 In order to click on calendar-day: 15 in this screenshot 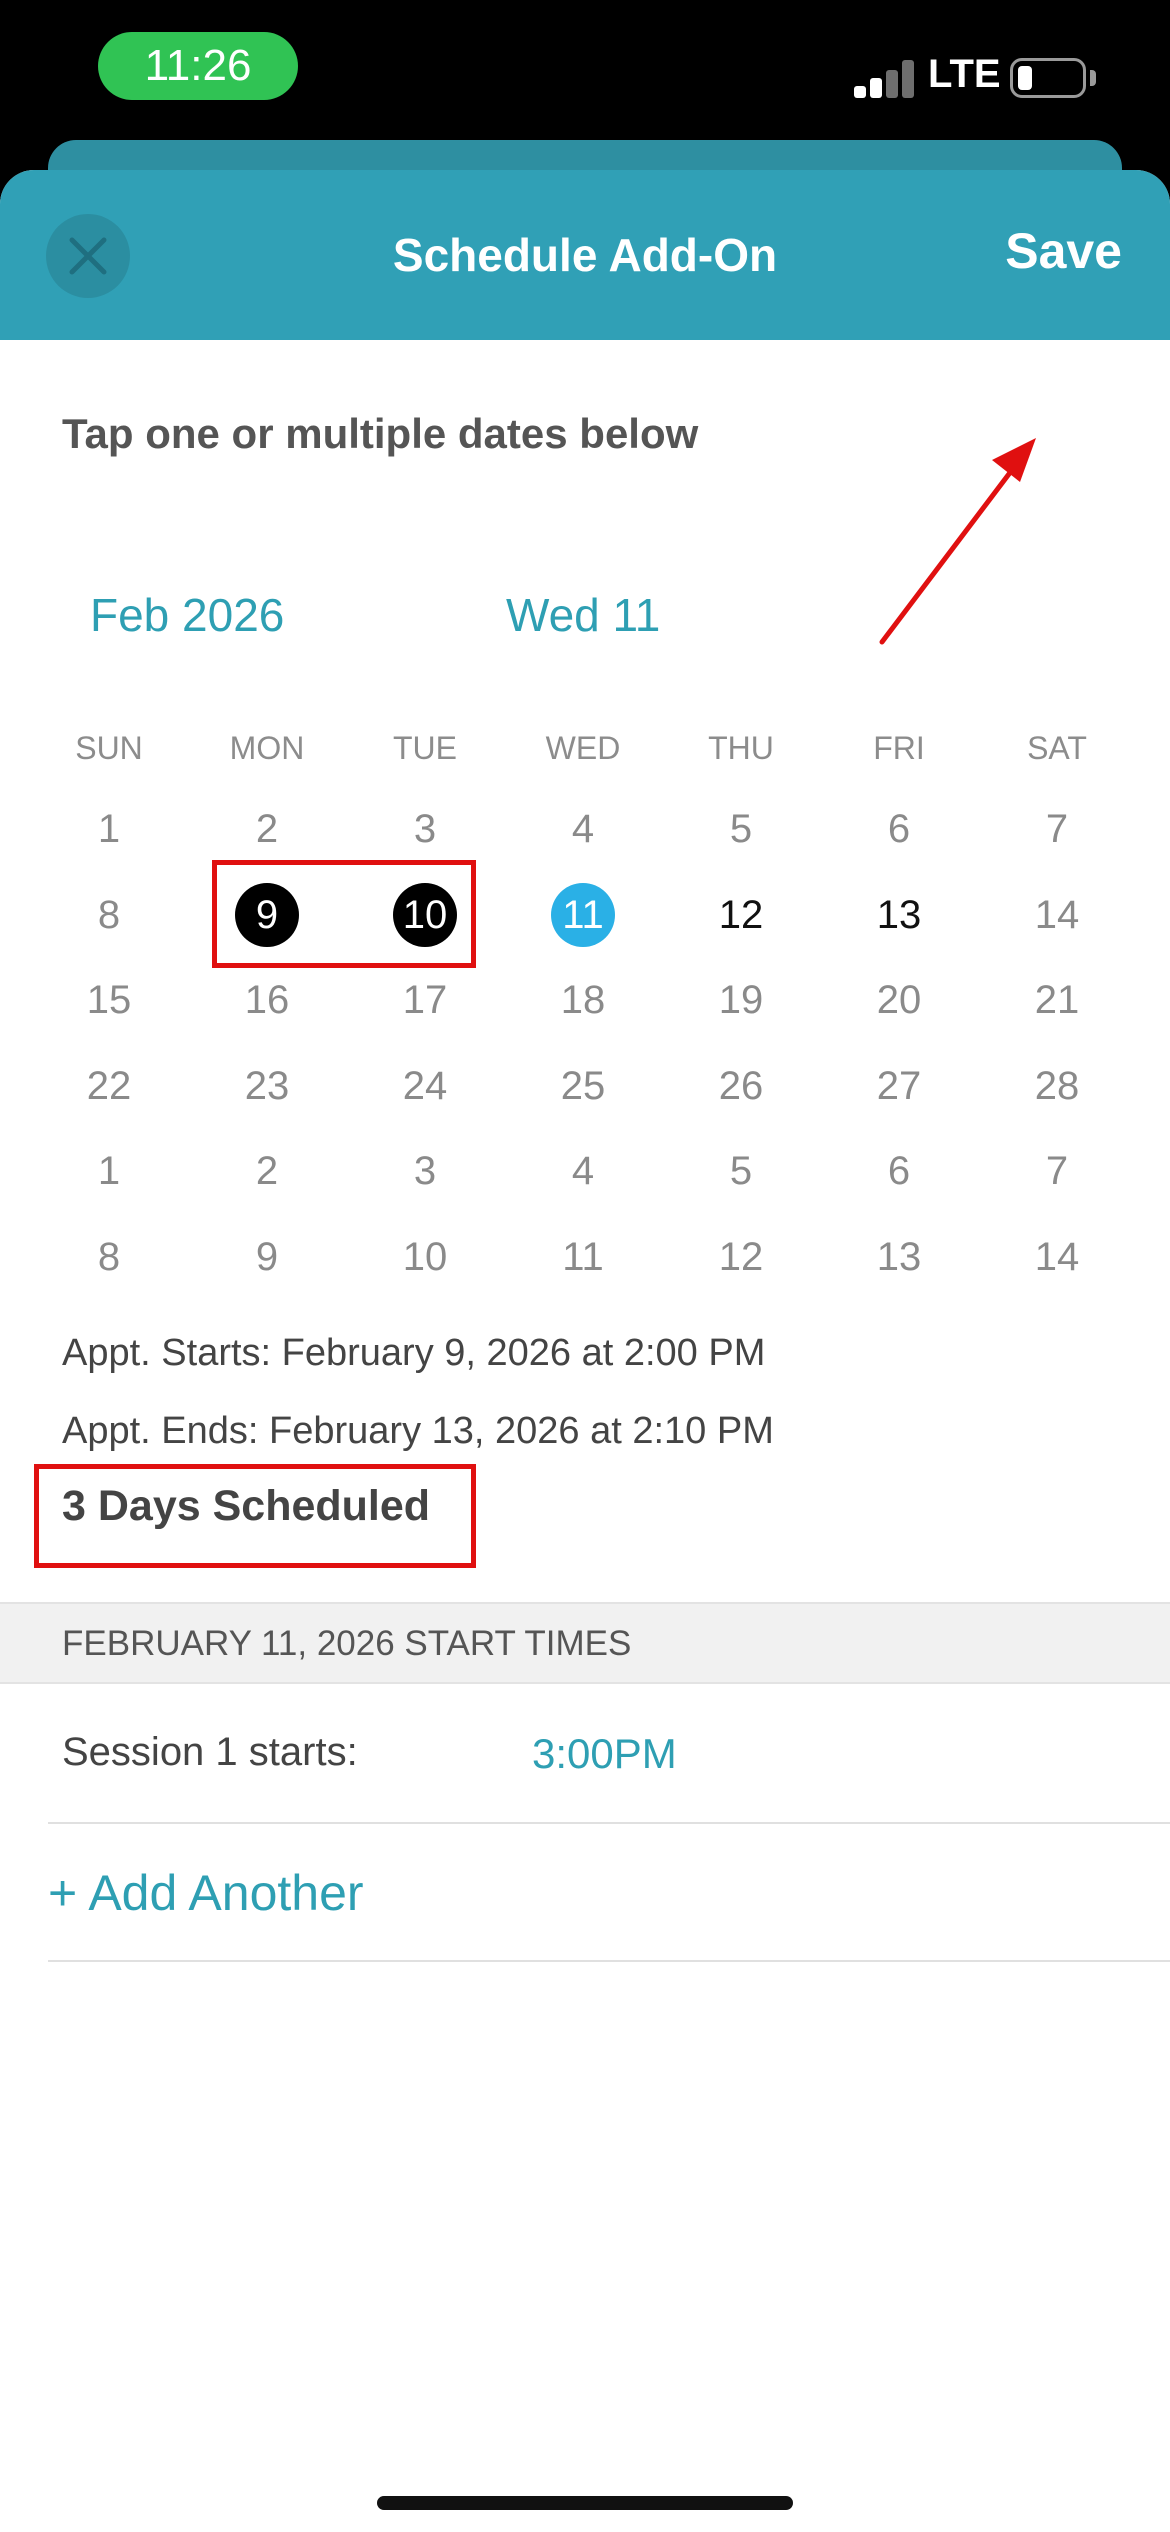, I will do `click(109, 1000)`.